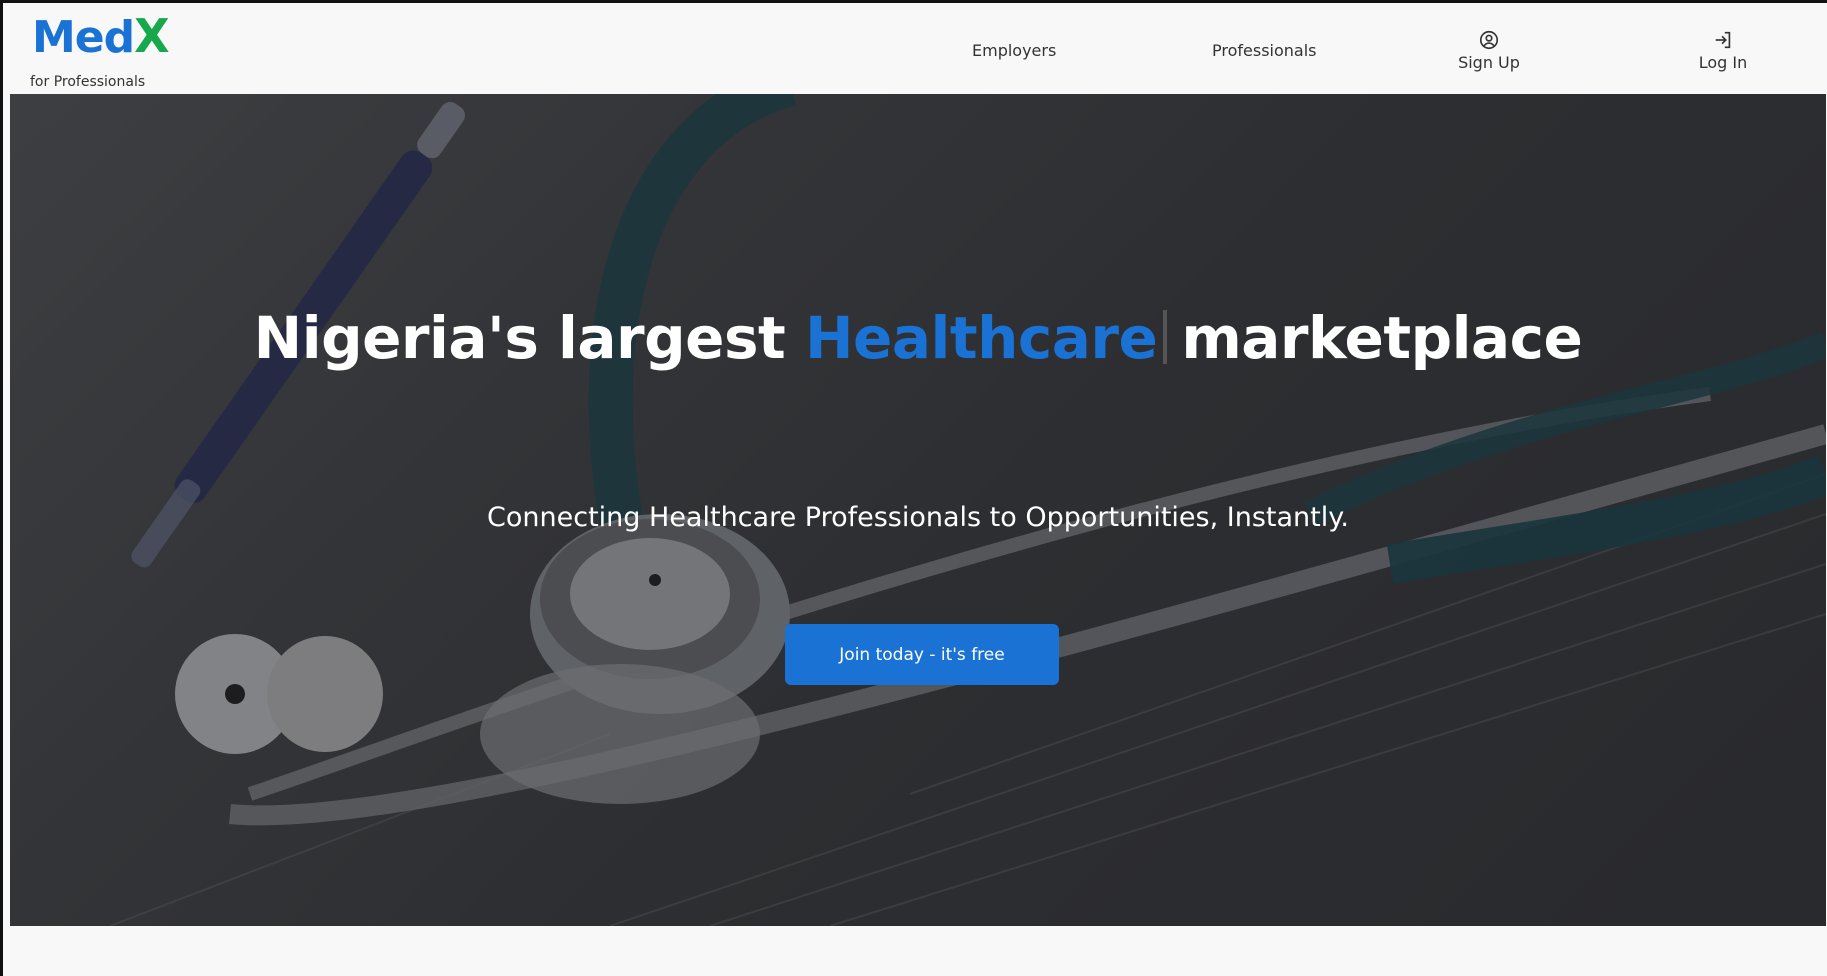  What do you see at coordinates (1165, 337) in the screenshot?
I see `typing-cursor` at bounding box center [1165, 337].